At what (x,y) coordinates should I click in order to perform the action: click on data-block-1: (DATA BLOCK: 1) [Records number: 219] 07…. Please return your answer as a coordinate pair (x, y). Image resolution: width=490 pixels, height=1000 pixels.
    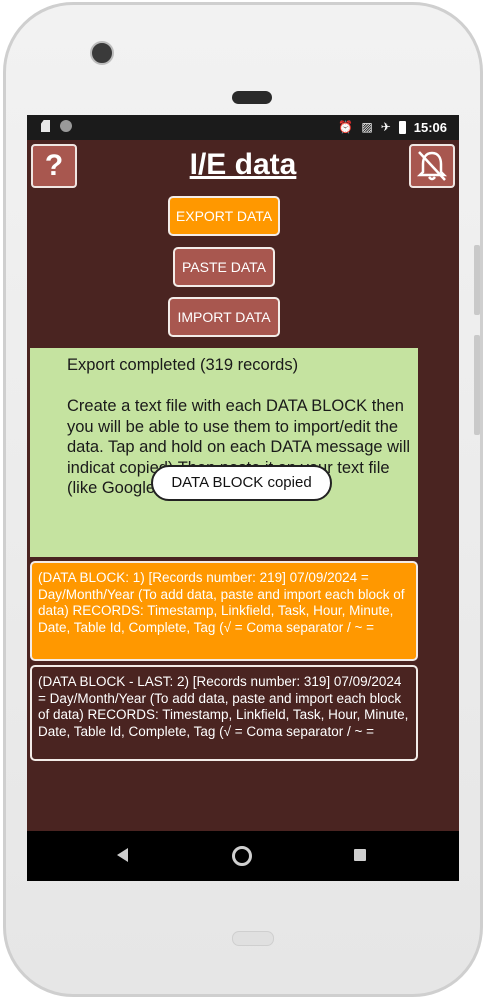
    Looking at the image, I should click on (224, 611).